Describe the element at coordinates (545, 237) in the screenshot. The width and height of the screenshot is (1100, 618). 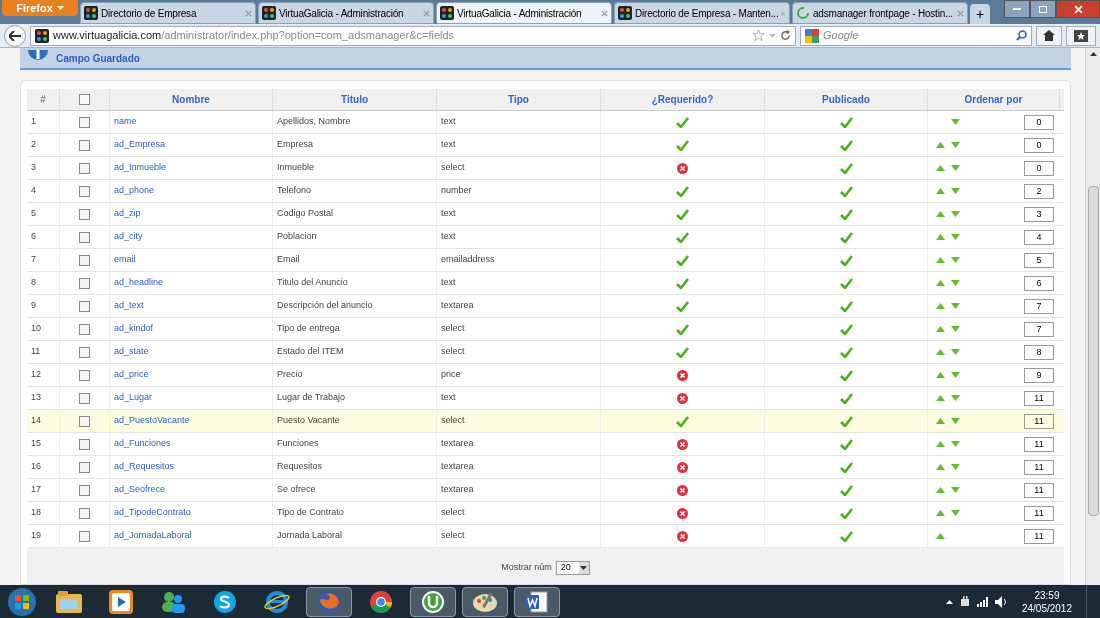
I see `table-row: 6 ad_city Poblacion text 4` at that location.